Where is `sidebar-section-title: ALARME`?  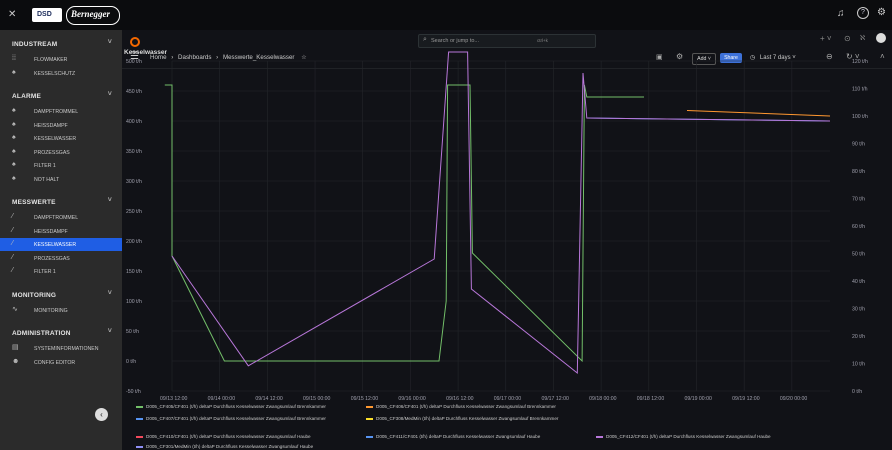 sidebar-section-title: ALARME is located at coordinates (27, 96).